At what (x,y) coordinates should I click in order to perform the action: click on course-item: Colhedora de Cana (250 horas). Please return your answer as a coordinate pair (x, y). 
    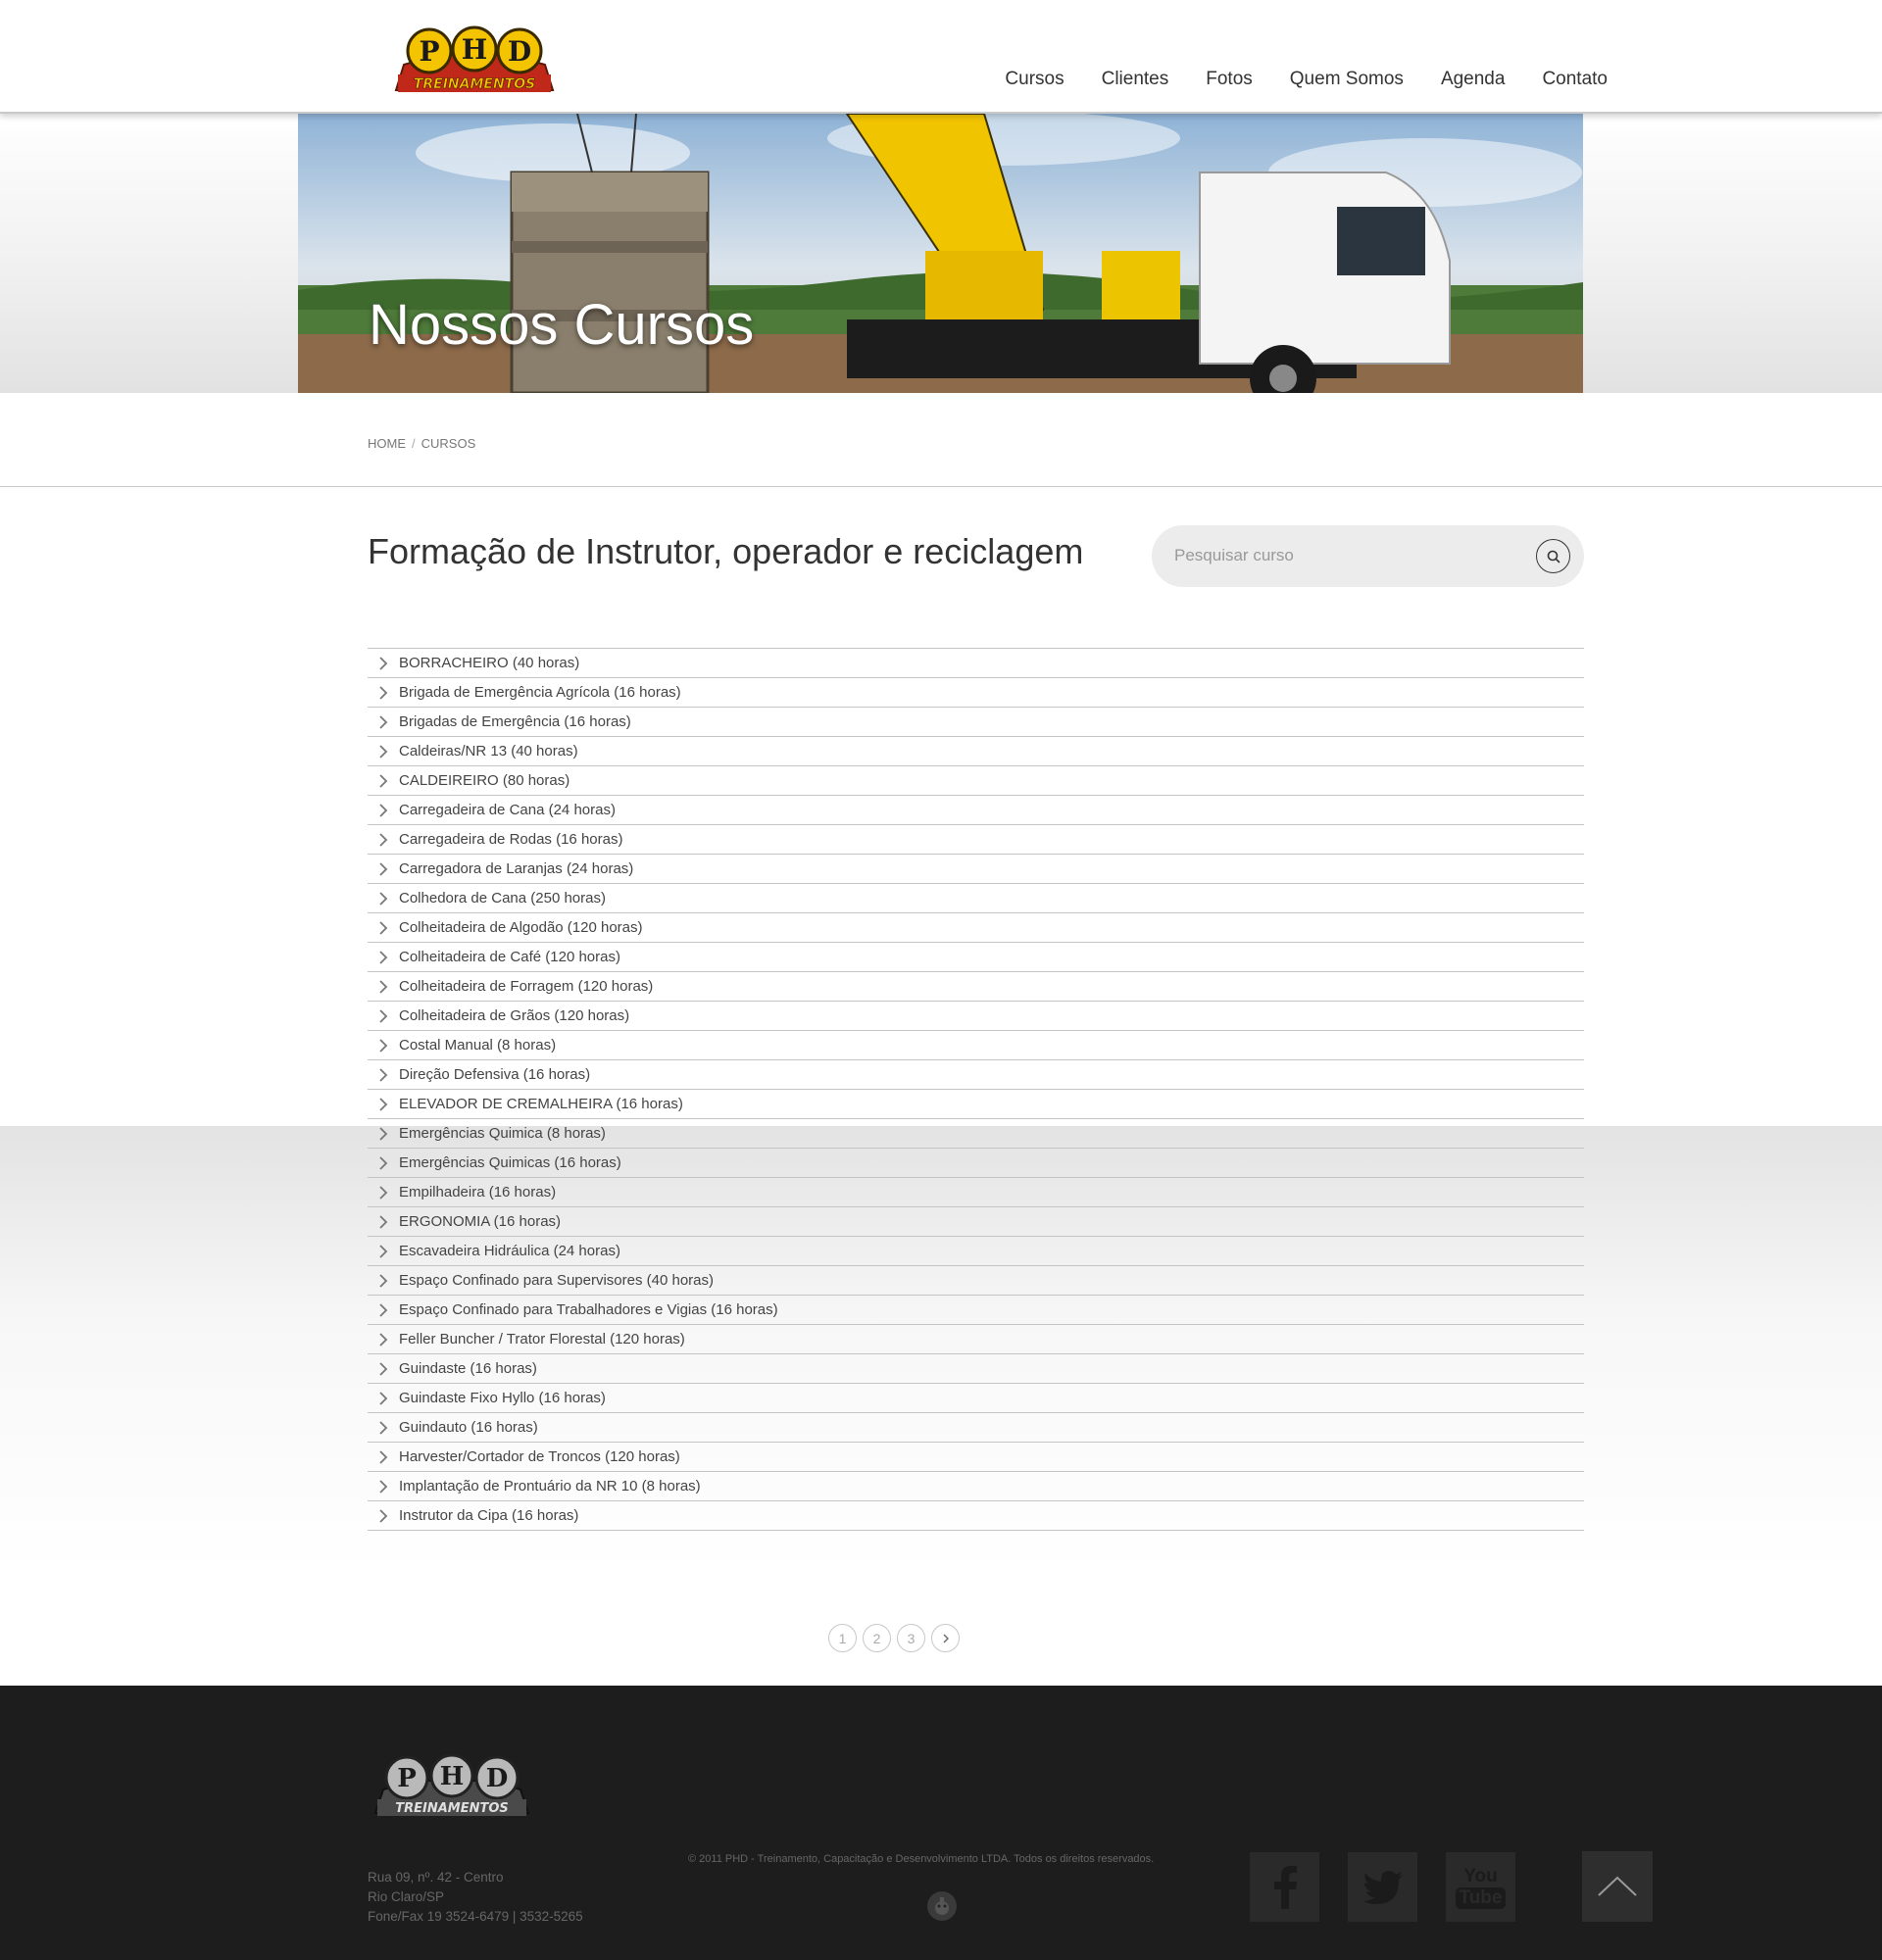
    Looking at the image, I should click on (976, 898).